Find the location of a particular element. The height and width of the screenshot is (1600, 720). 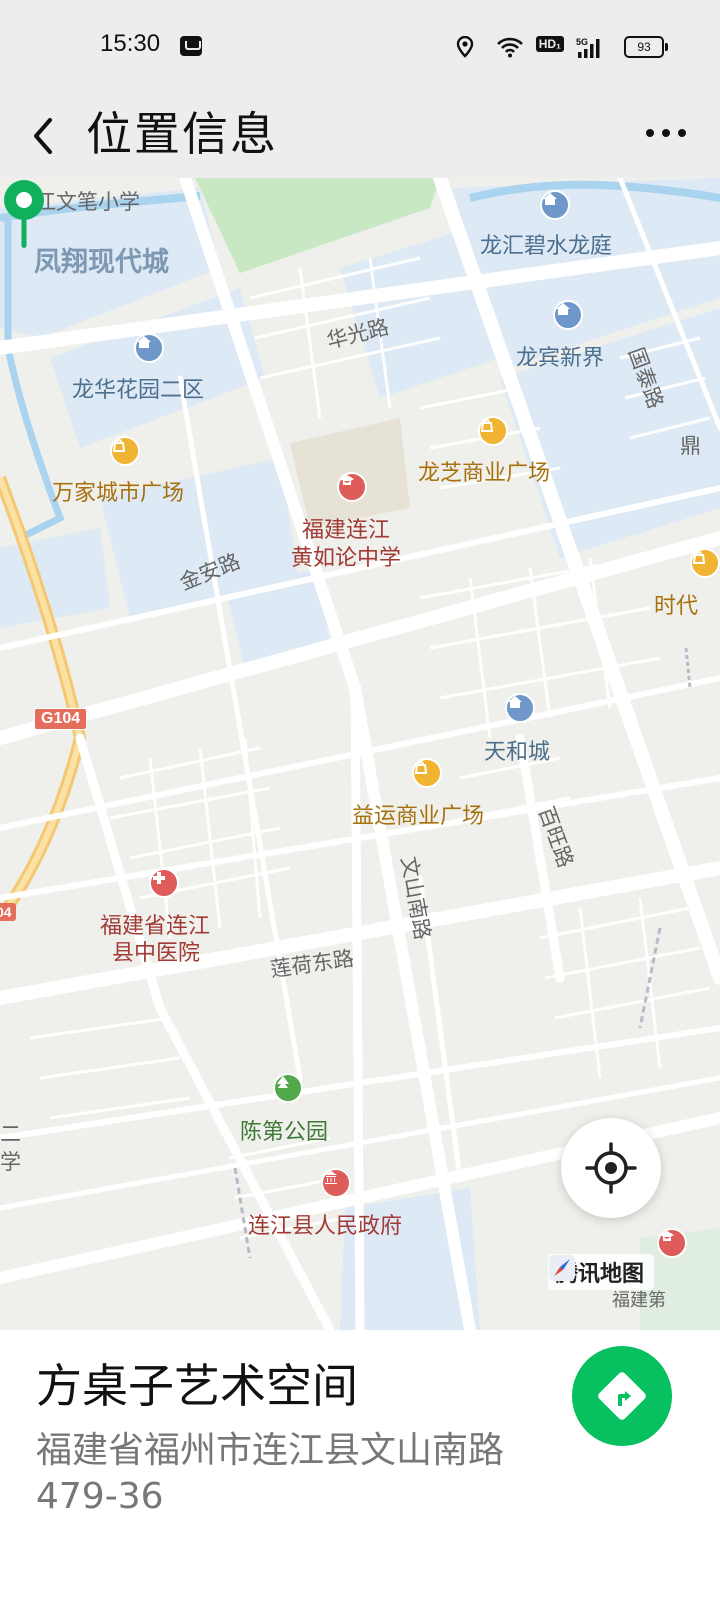

status-bar: 15:30 HD₁ 5G 93 is located at coordinates (360, 47).